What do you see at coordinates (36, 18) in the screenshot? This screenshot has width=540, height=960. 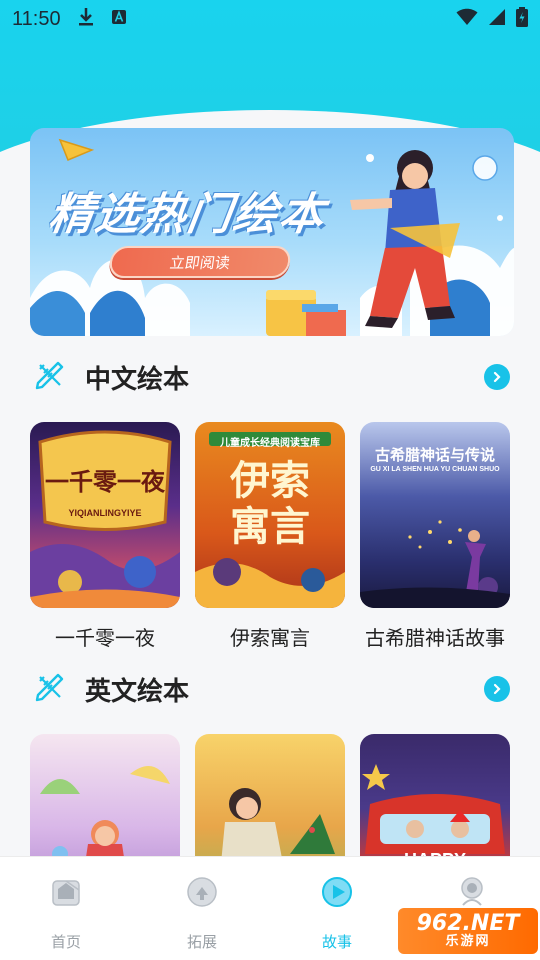 I see `status-time: 11:50` at bounding box center [36, 18].